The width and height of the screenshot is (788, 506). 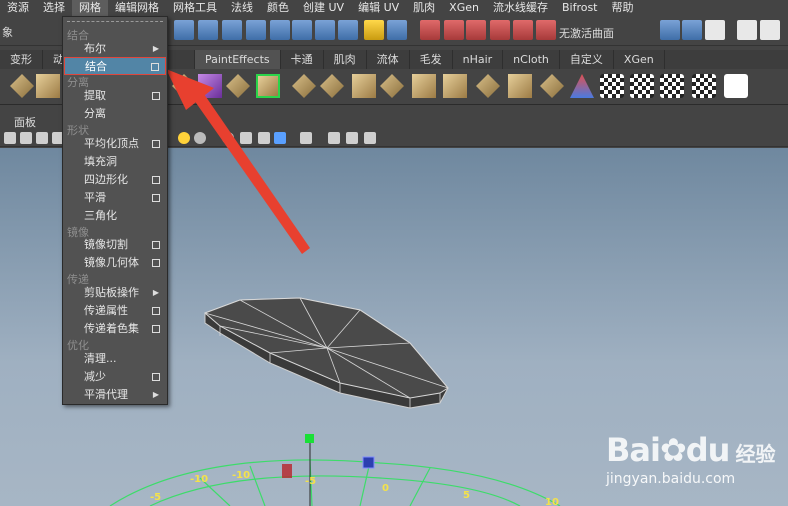 What do you see at coordinates (22, 86) in the screenshot?
I see `pyramid-icon` at bounding box center [22, 86].